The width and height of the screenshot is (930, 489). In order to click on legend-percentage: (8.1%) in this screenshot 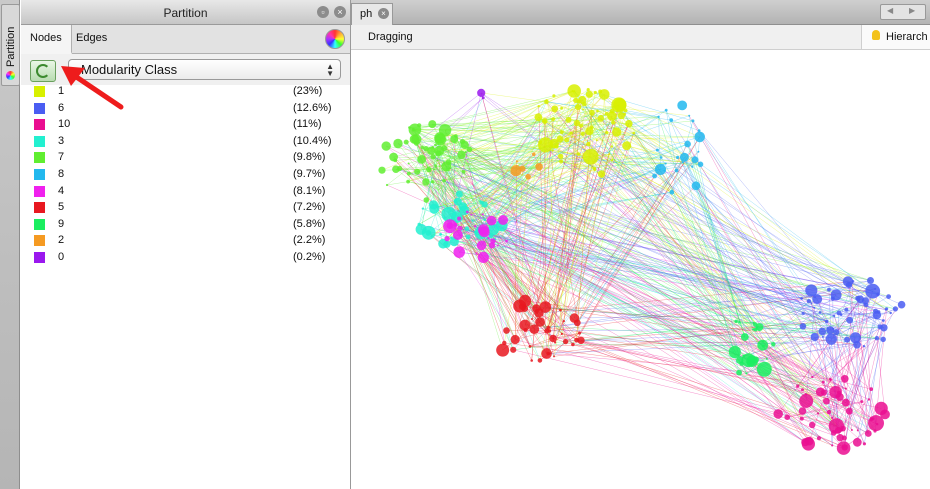, I will do `click(309, 190)`.